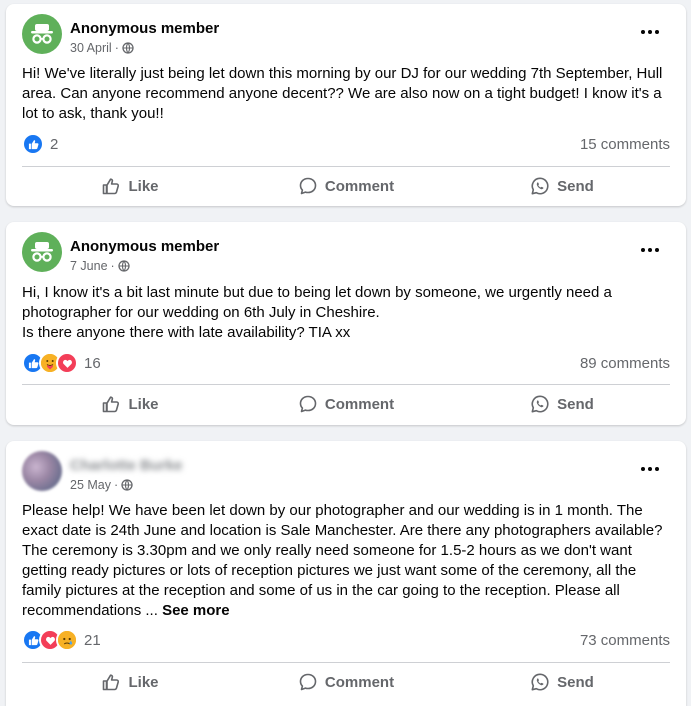 Image resolution: width=691 pixels, height=706 pixels. I want to click on post-header: Anonymous member 30 April ·, so click(342, 36).